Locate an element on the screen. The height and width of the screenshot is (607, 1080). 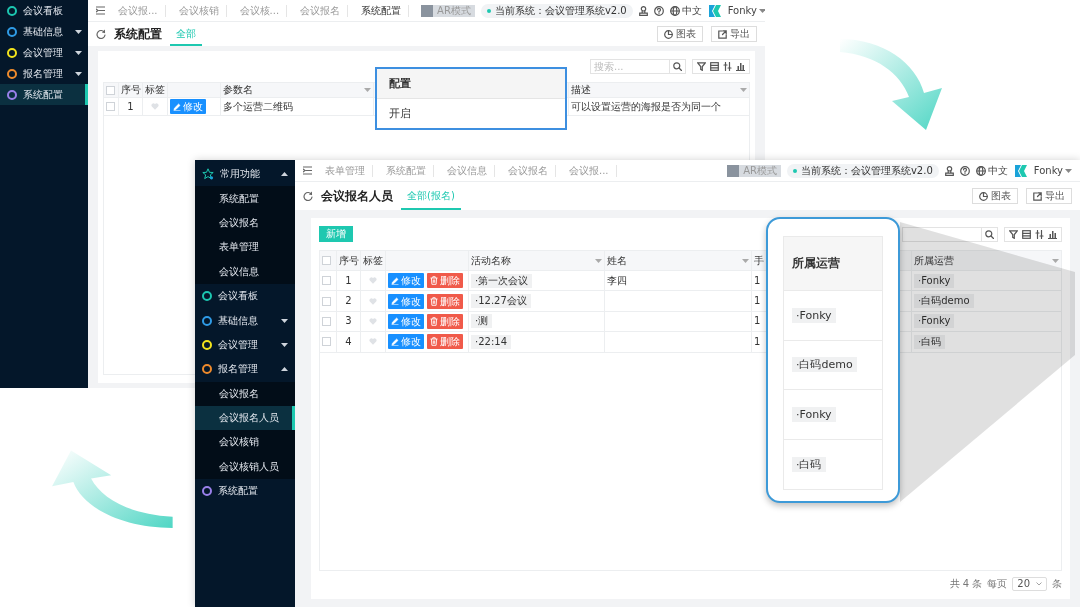
page-title: 会议报名人员 is located at coordinates (357, 196).